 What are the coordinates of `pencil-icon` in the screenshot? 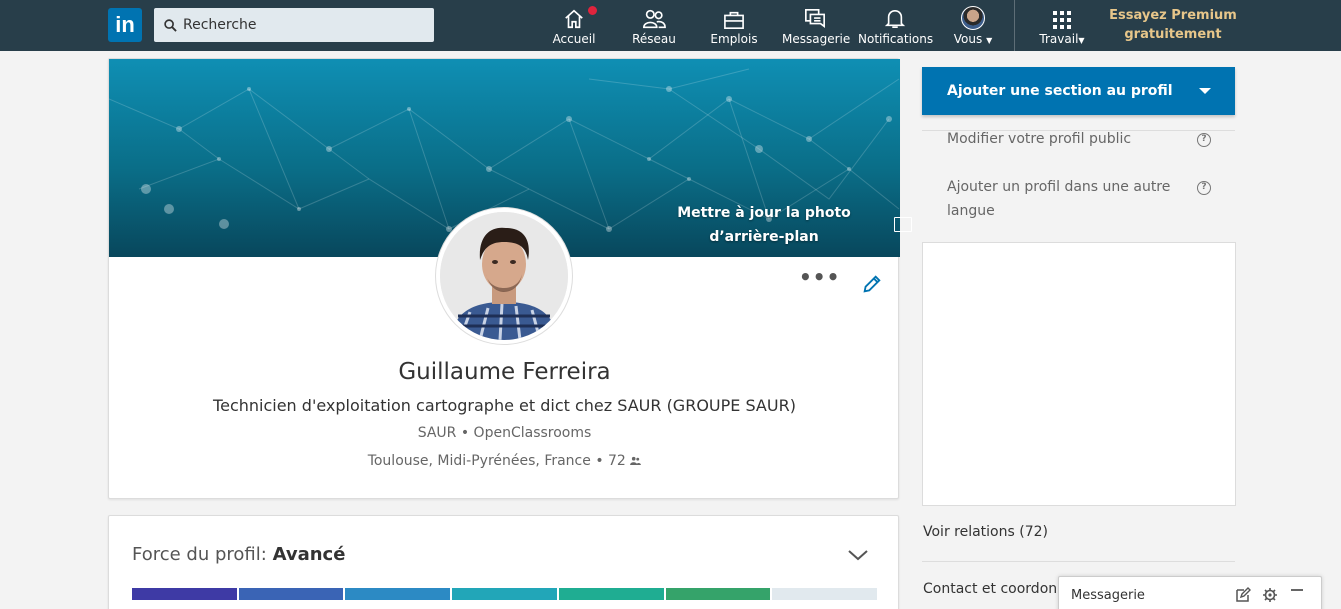 It's located at (872, 284).